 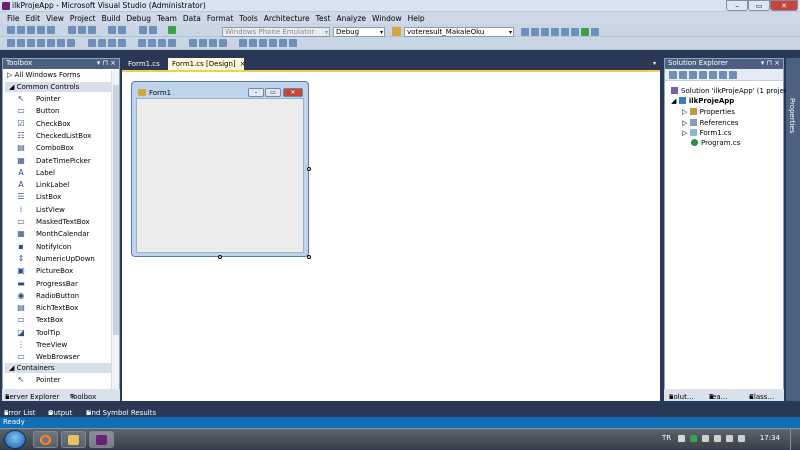 I want to click on center-vertically-icon, so click(x=253, y=43).